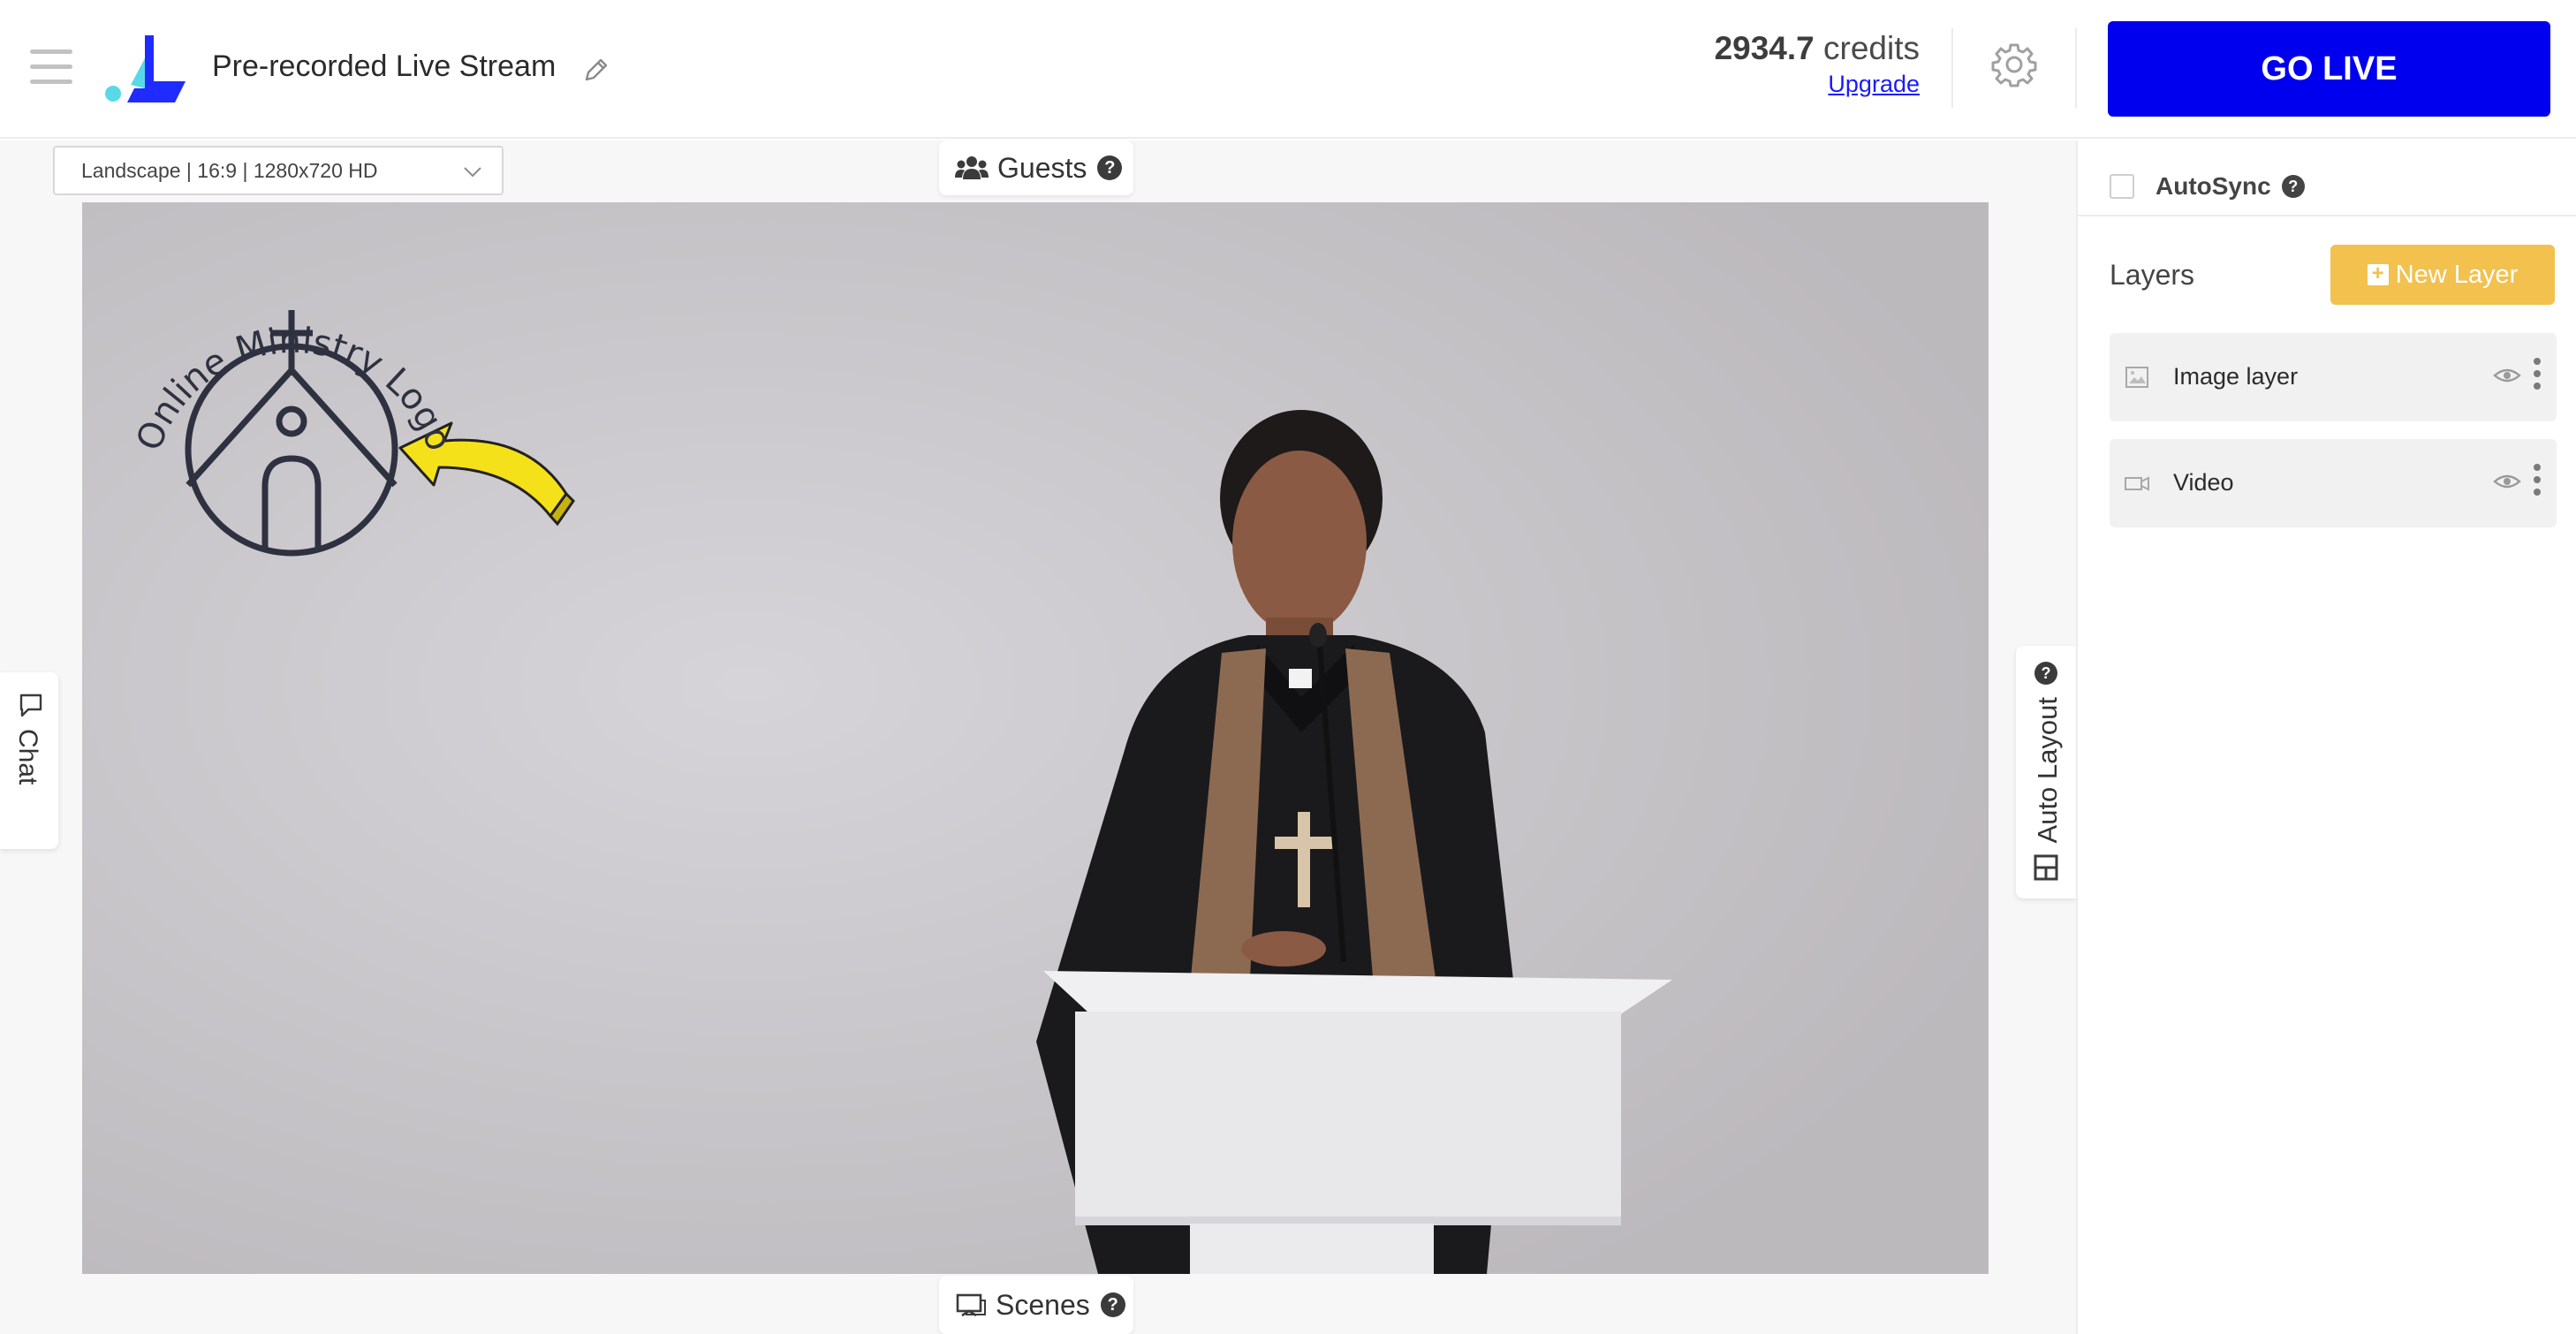 This screenshot has height=1334, width=2576. What do you see at coordinates (146, 68) in the screenshot?
I see `app-logo` at bounding box center [146, 68].